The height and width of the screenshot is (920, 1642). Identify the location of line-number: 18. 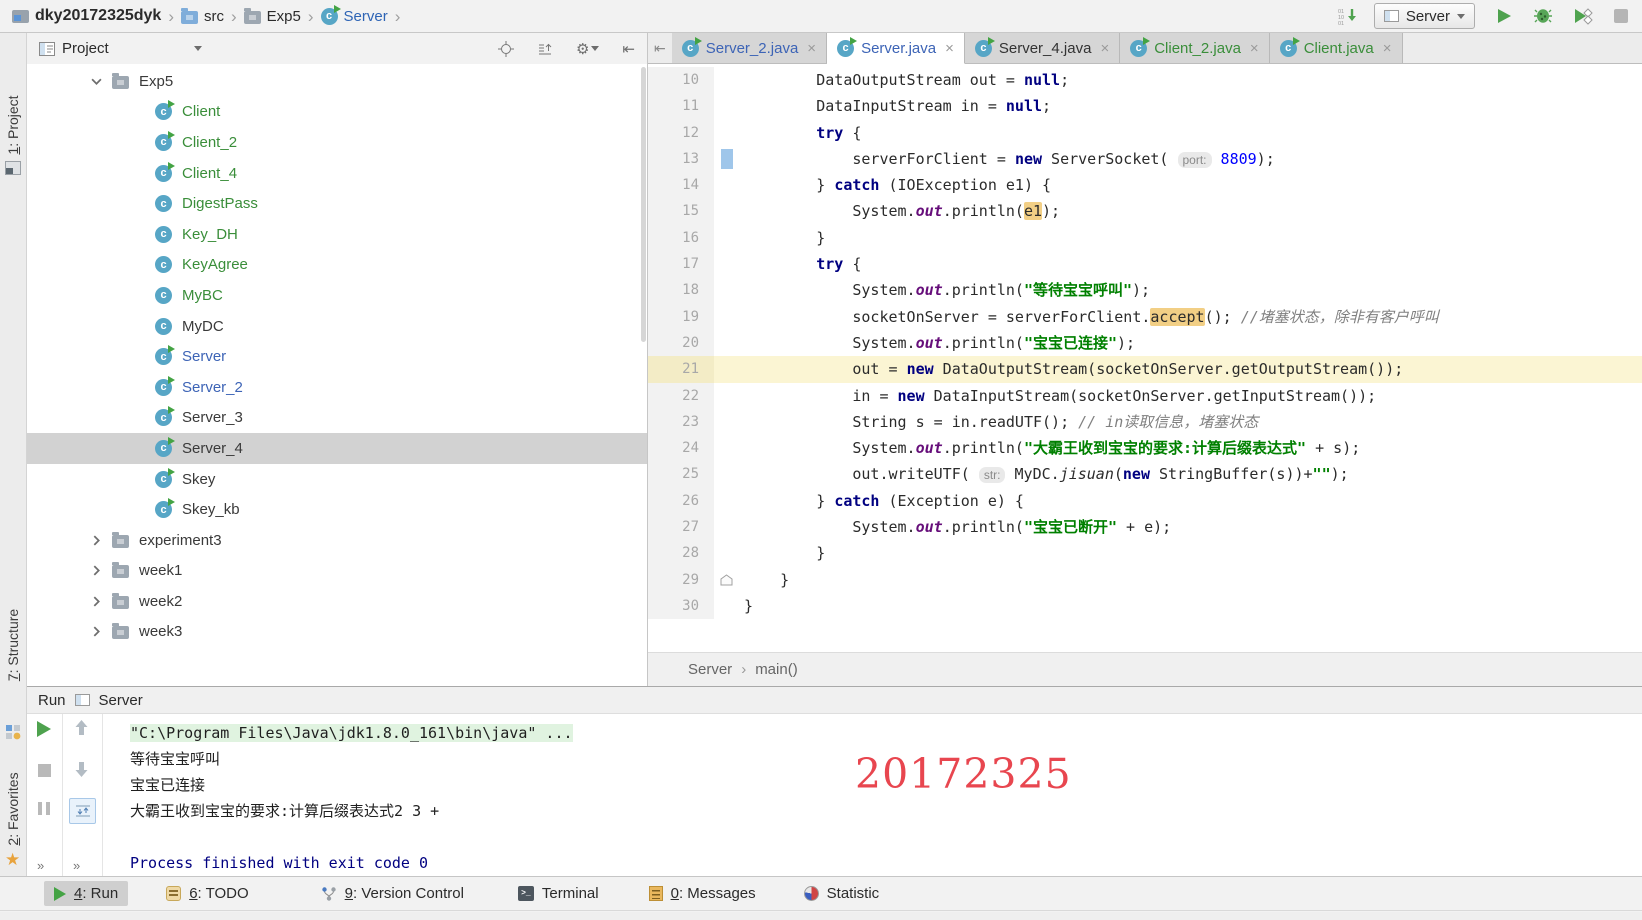
(681, 290).